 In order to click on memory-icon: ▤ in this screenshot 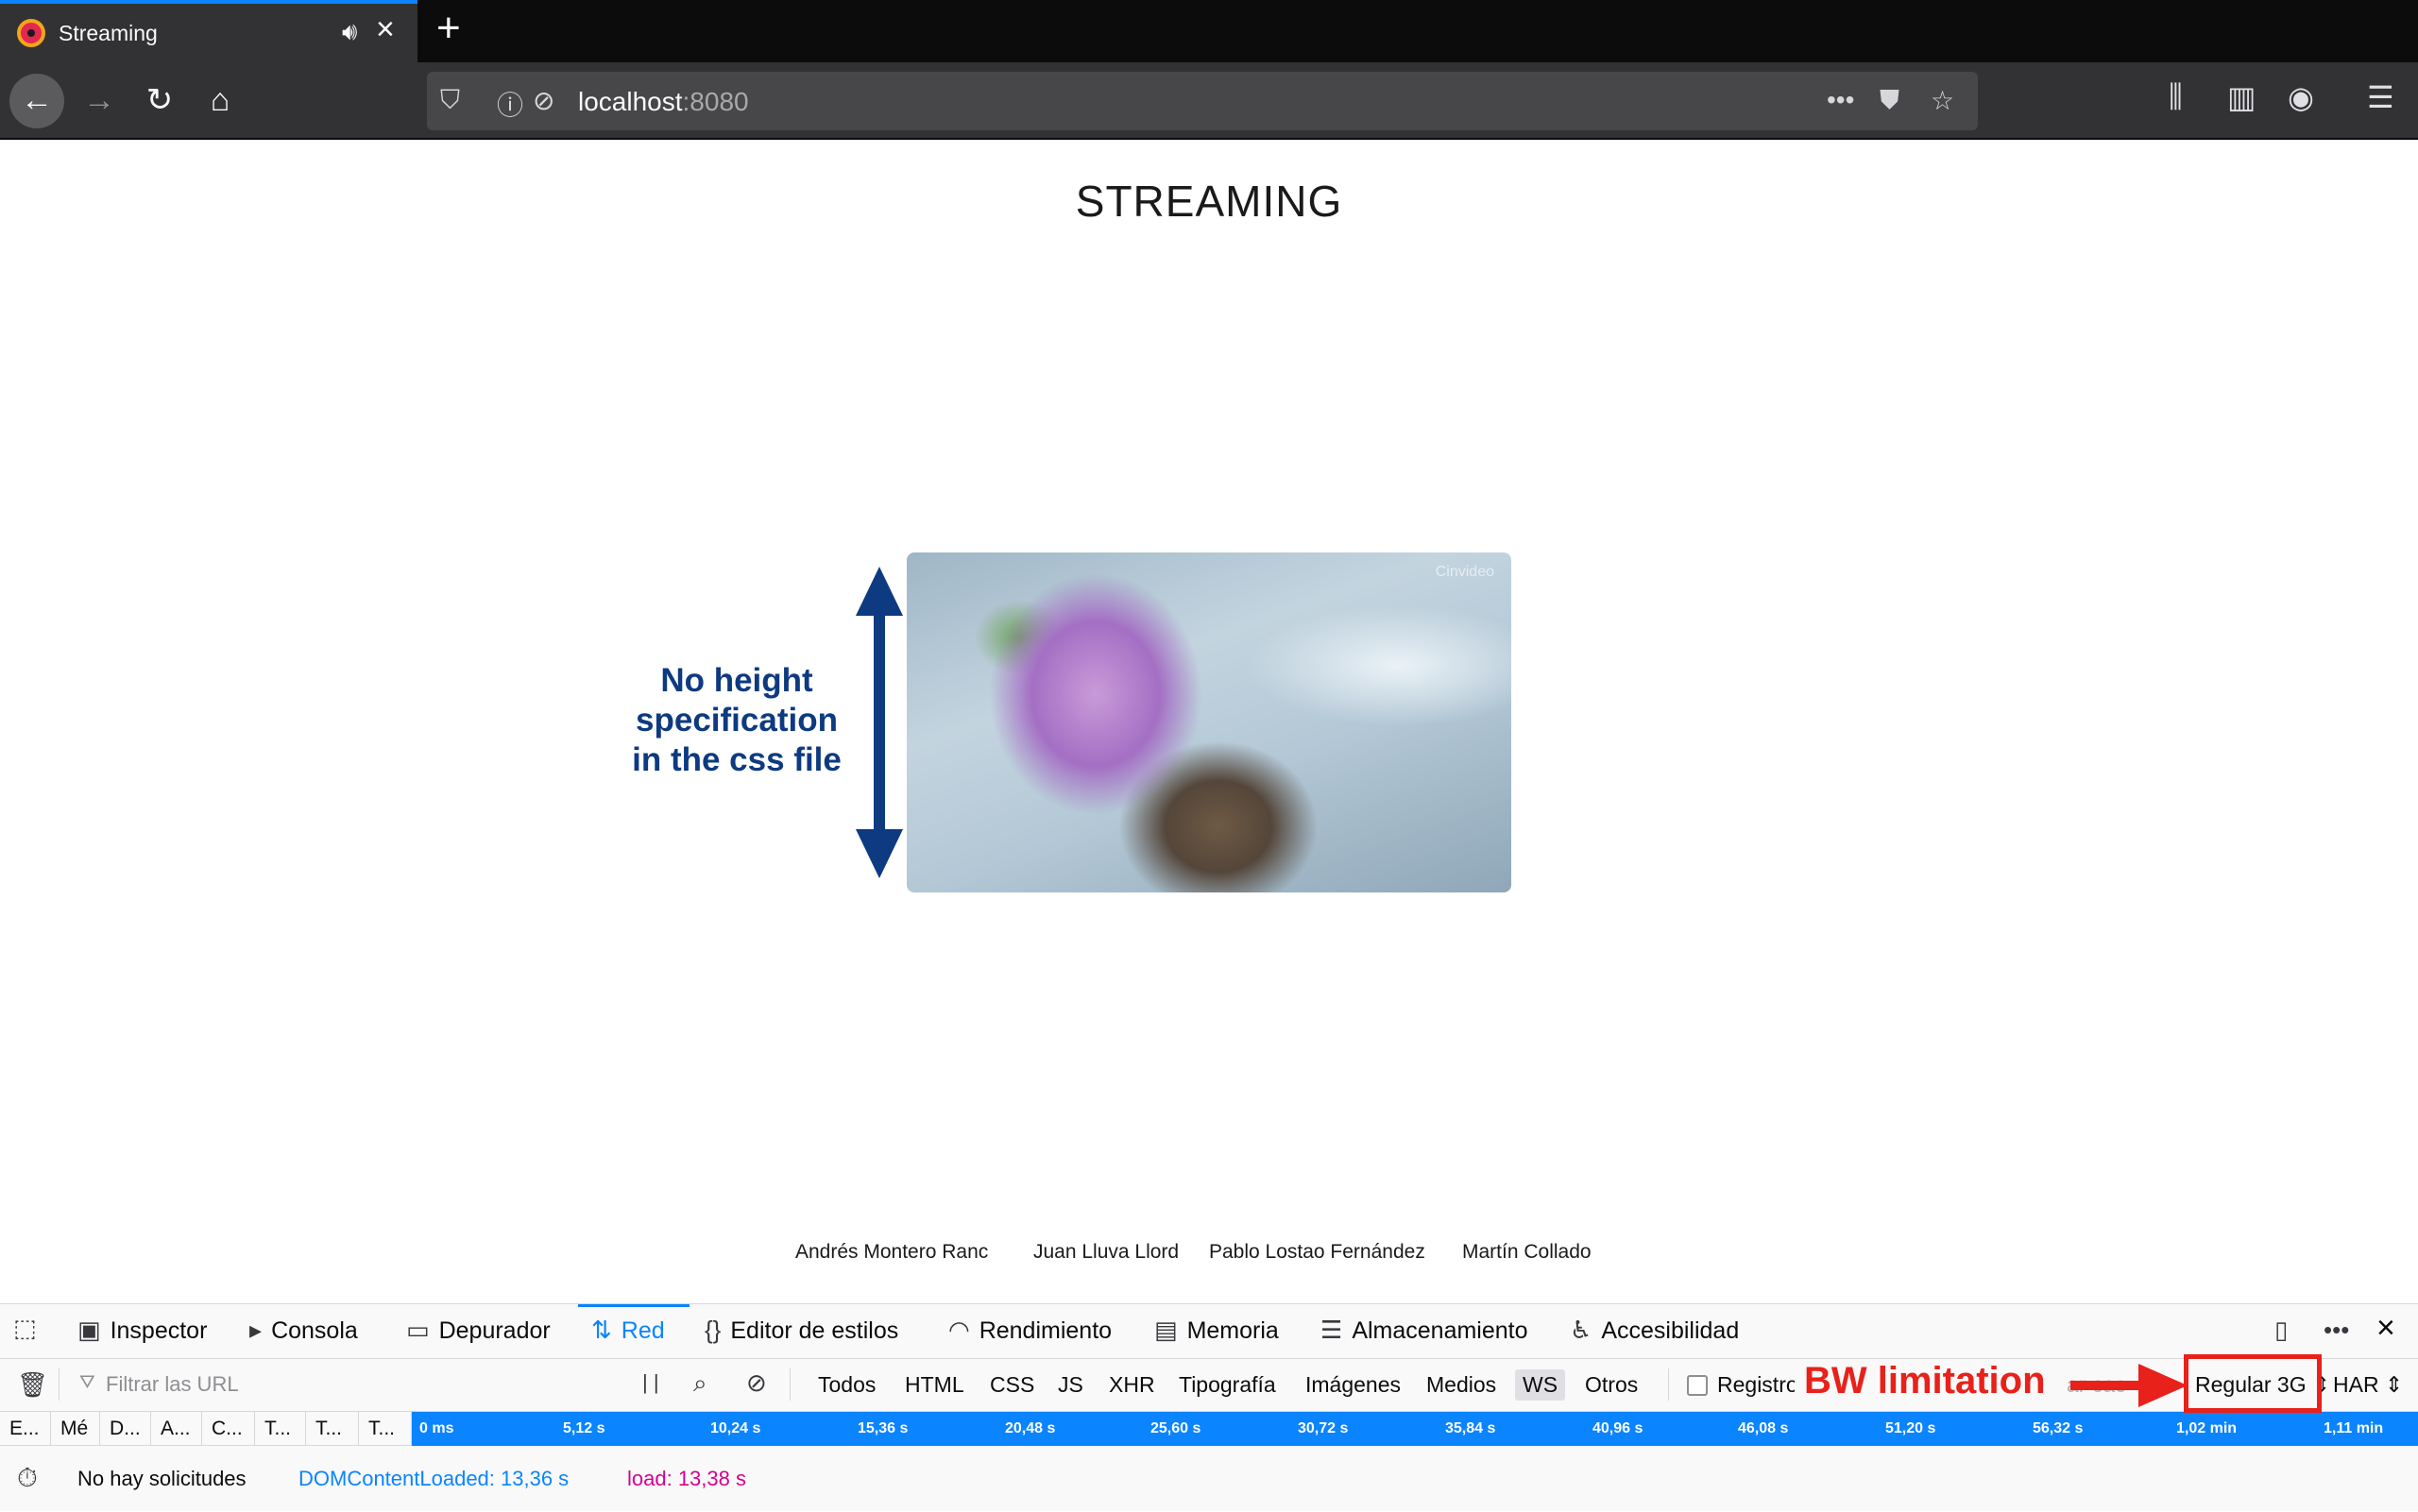, I will do `click(1166, 1330)`.